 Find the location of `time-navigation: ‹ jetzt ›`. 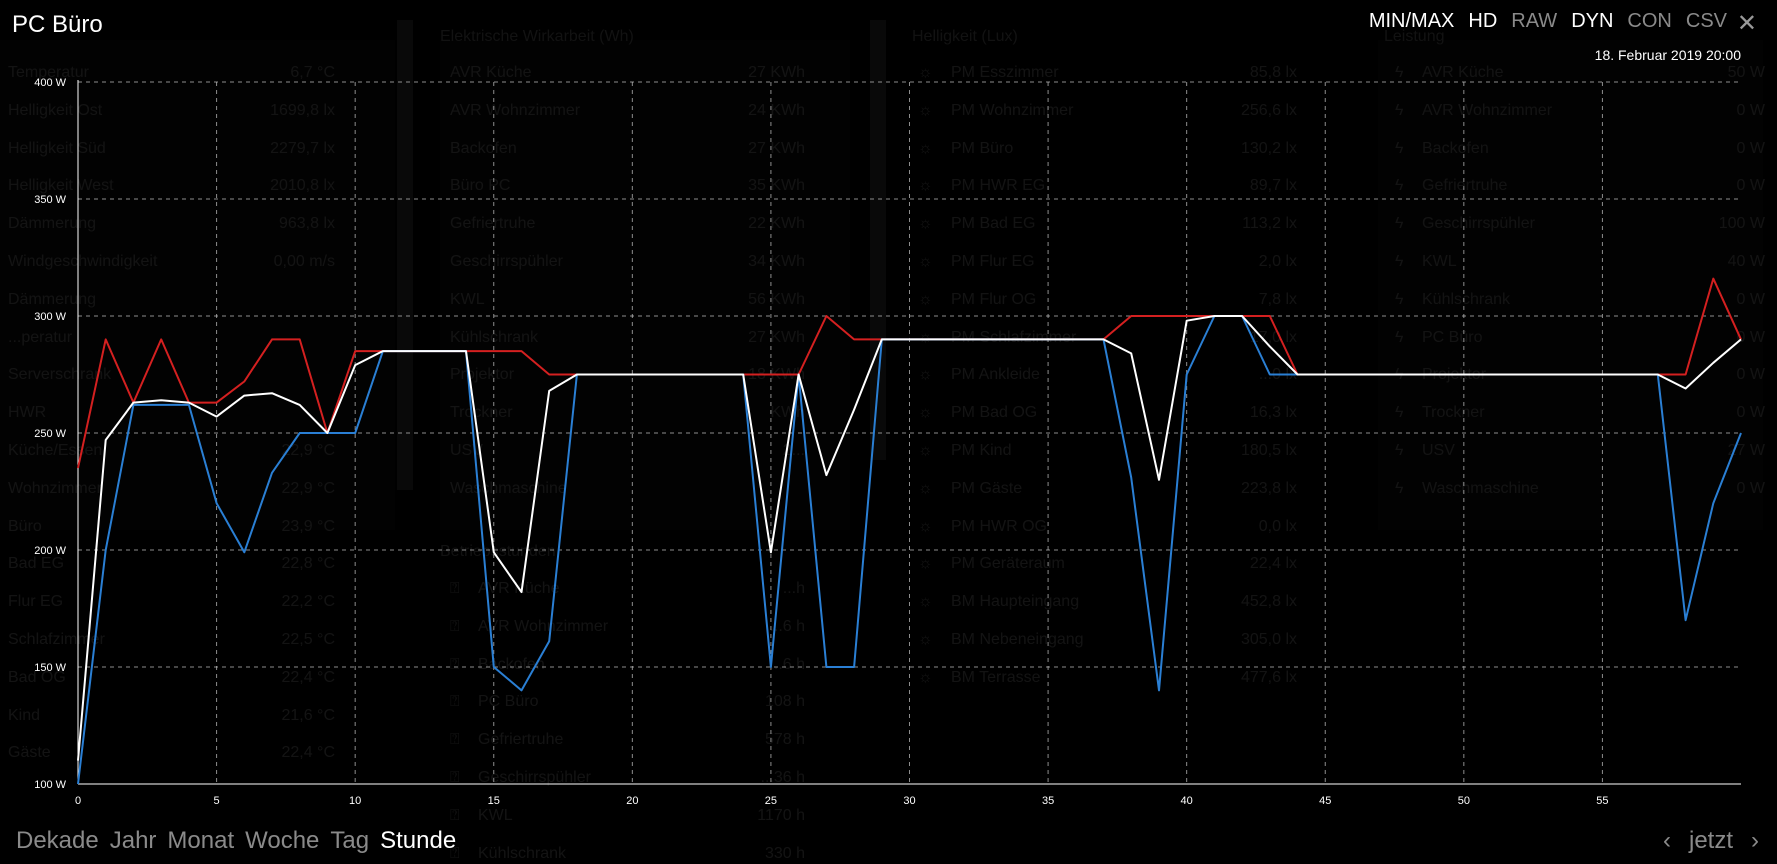

time-navigation: ‹ jetzt › is located at coordinates (1711, 841).